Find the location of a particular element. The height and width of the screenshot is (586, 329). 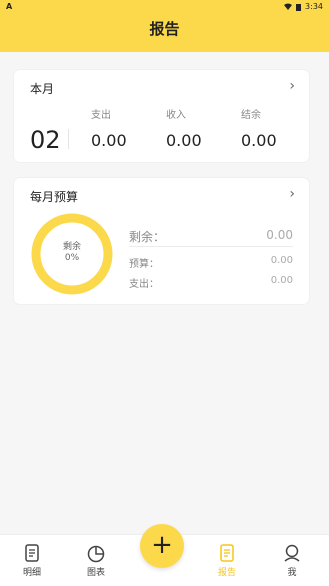

tab-report: 报告 is located at coordinates (227, 556).